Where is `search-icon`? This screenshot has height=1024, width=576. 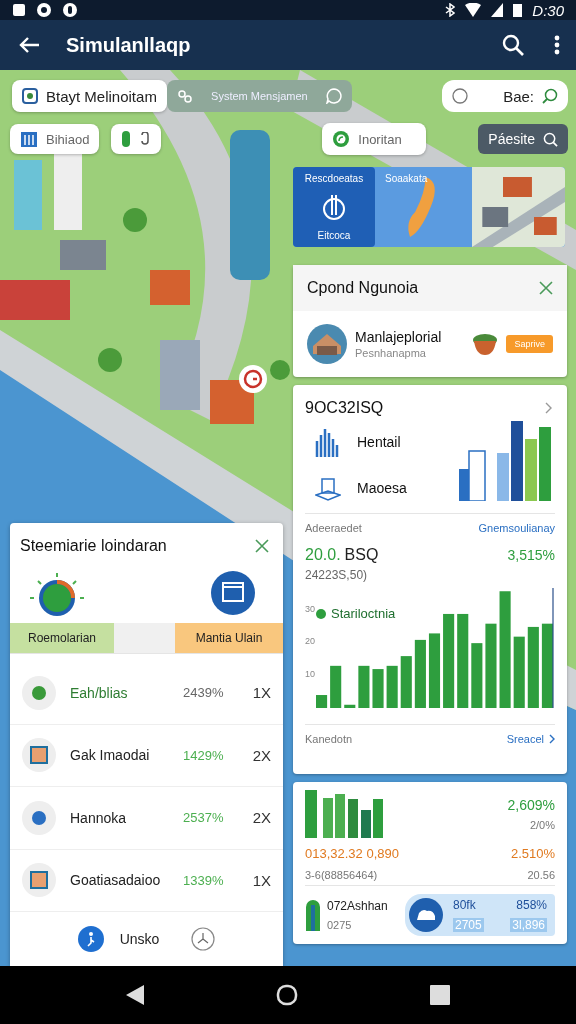 search-icon is located at coordinates (513, 45).